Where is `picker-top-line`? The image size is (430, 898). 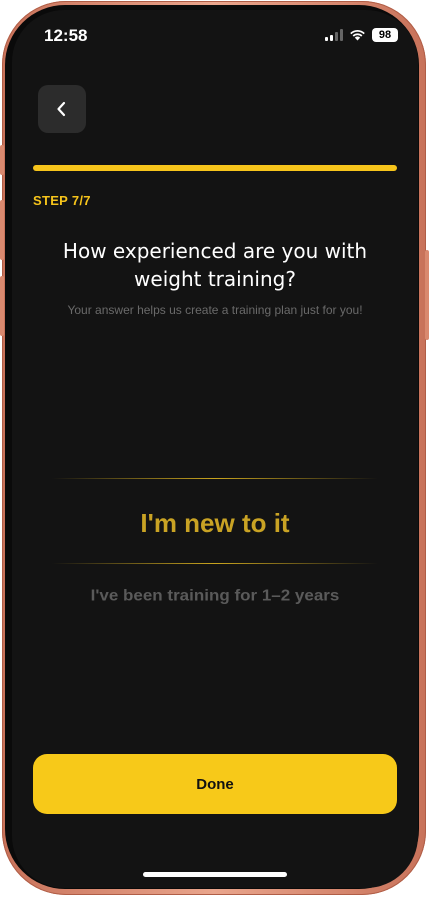 picker-top-line is located at coordinates (215, 478).